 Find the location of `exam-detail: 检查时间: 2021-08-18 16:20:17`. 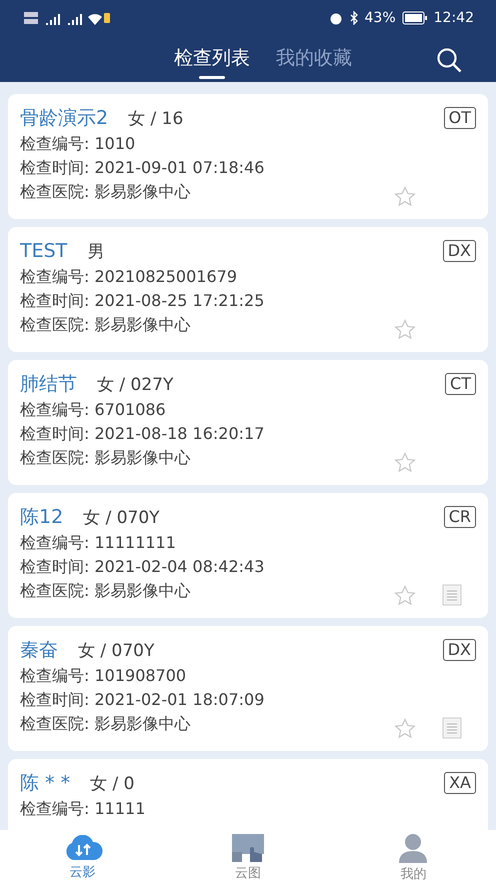

exam-detail: 检查时间: 2021-08-18 16:20:17 is located at coordinates (142, 434).